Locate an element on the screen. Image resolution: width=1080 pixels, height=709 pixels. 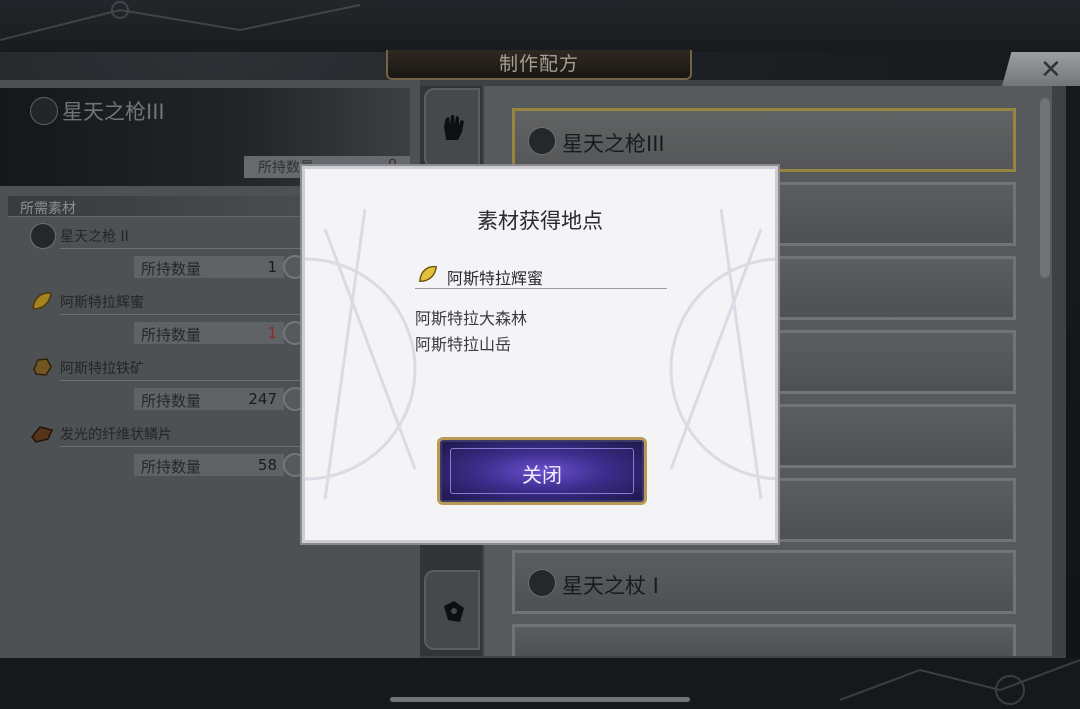
divider is located at coordinates (541, 288).